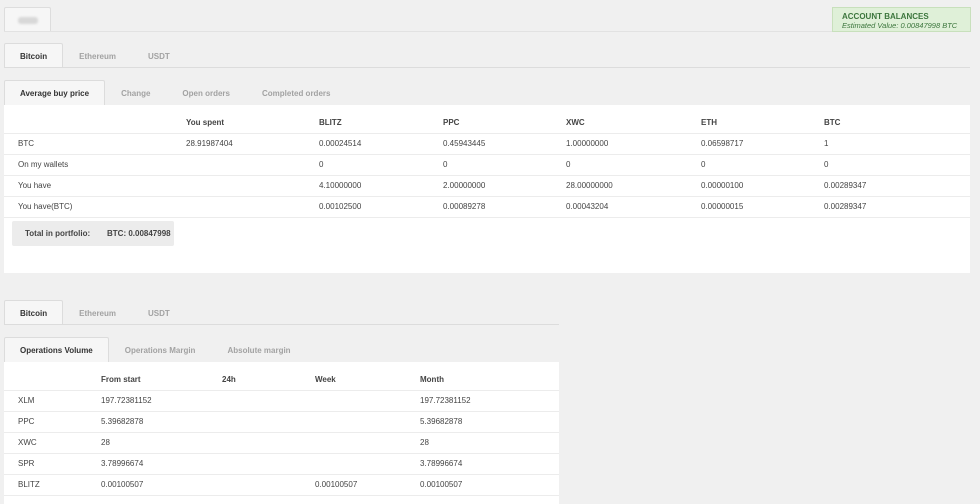 This screenshot has width=980, height=504. Describe the element at coordinates (160, 349) in the screenshot. I see `tab-operations-margin: Operations Margin` at that location.